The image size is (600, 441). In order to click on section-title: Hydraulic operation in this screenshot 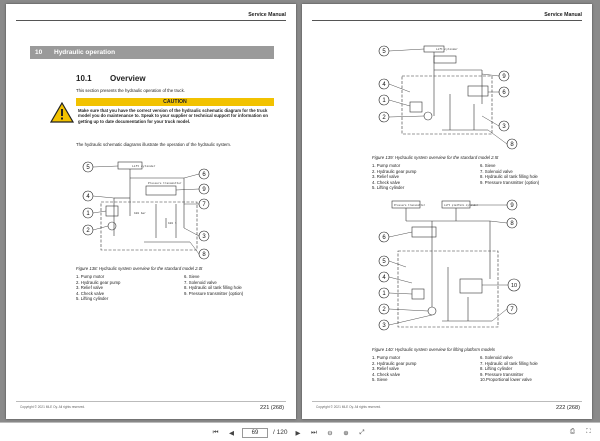, I will do `click(85, 52)`.